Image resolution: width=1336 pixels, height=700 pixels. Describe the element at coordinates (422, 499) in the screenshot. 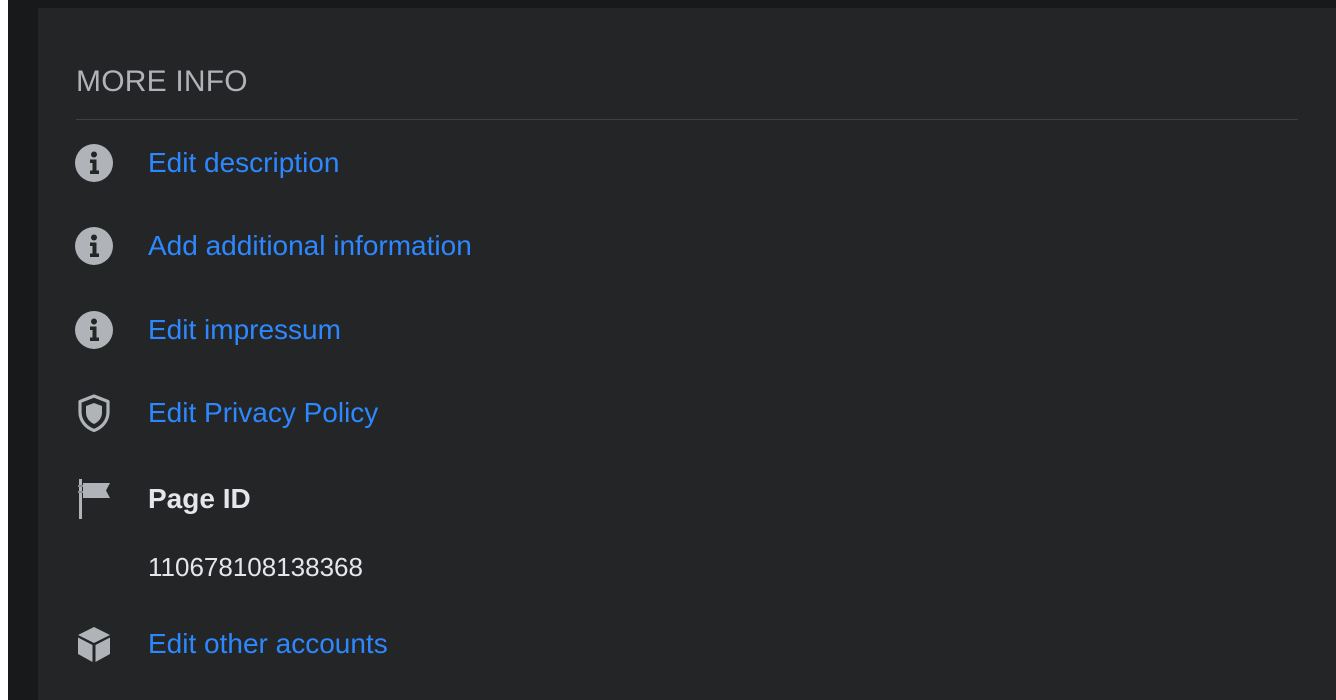

I see `page-id-row: Page ID` at that location.